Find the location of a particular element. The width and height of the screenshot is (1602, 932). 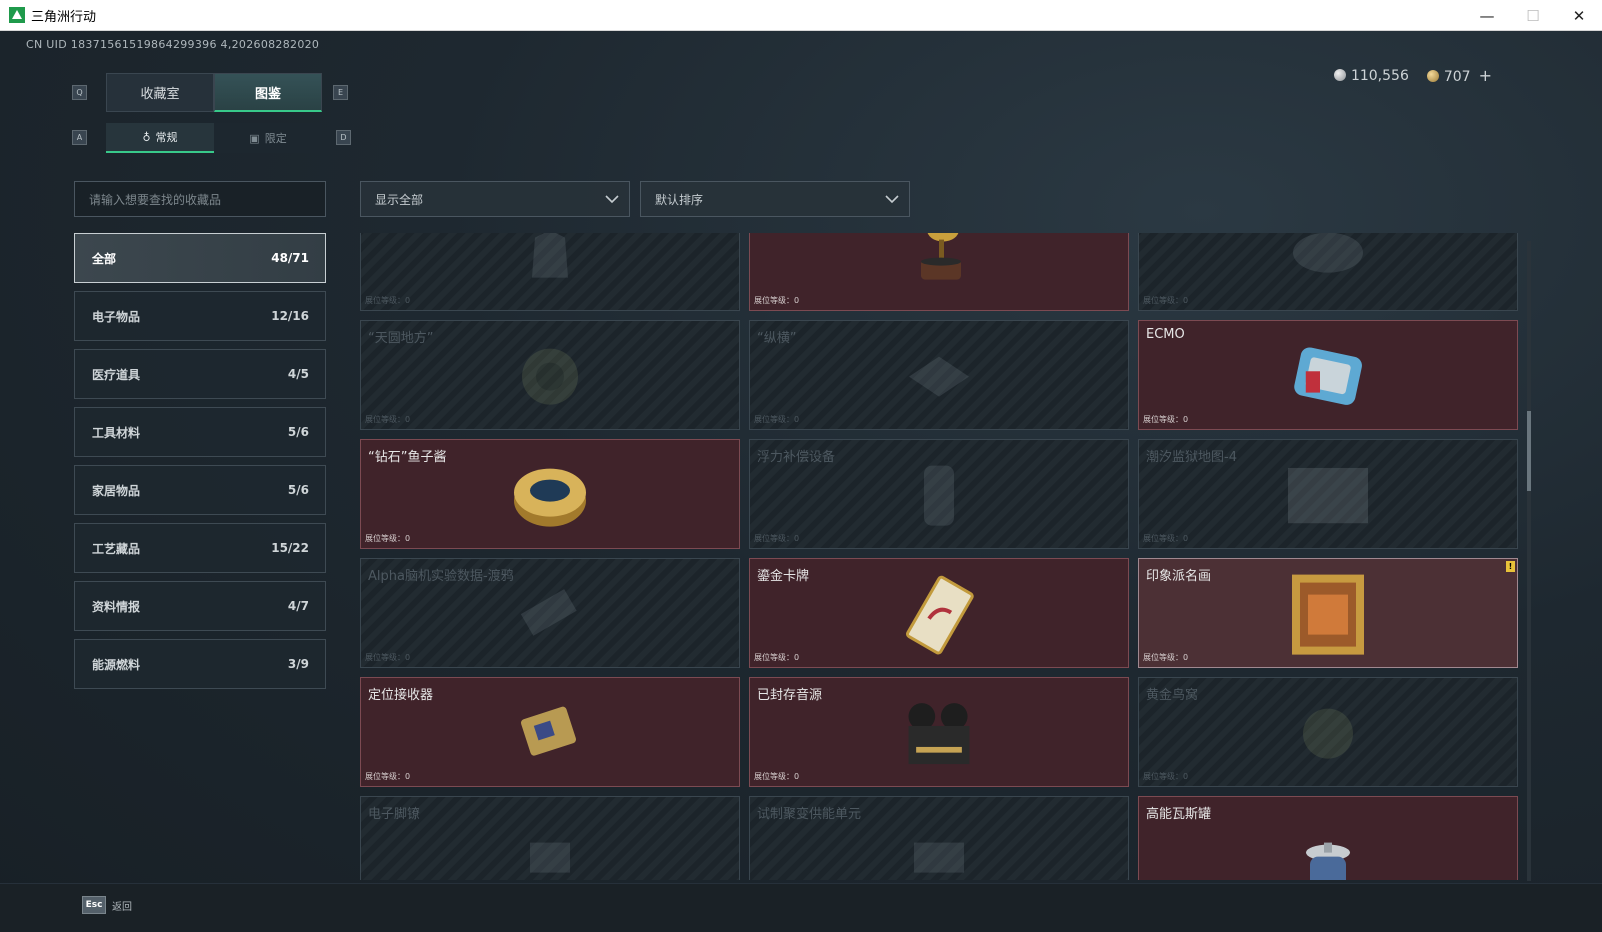

category-electronics: 电子物品 12/16 is located at coordinates (200, 316).